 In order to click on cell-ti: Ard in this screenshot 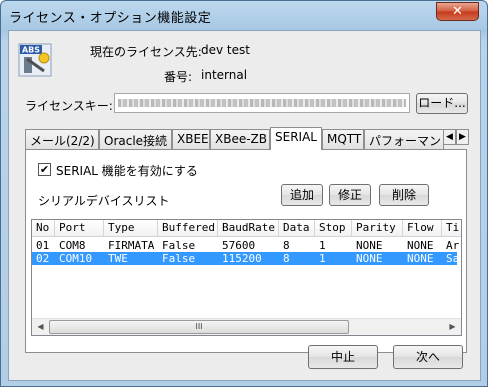, I will do `click(453, 245)`.